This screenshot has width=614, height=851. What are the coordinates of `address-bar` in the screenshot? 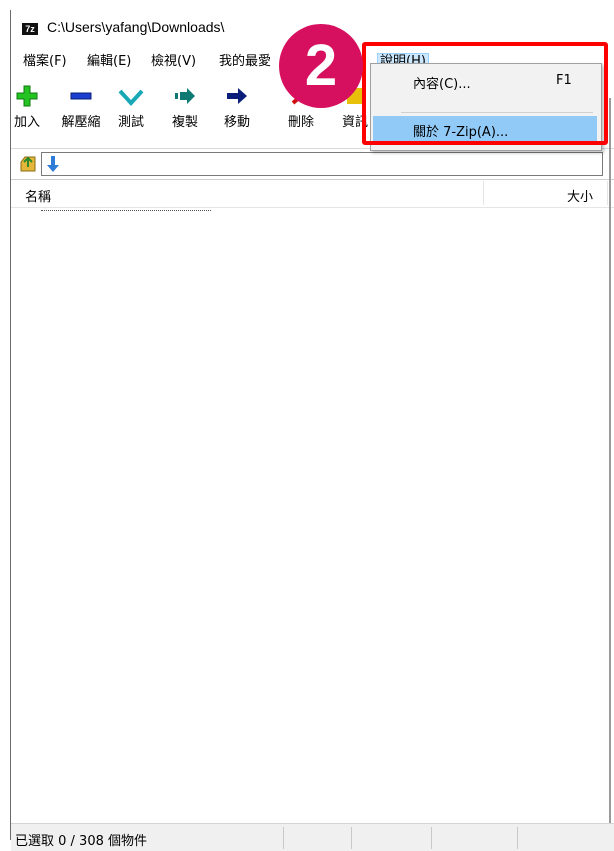 It's located at (312, 164).